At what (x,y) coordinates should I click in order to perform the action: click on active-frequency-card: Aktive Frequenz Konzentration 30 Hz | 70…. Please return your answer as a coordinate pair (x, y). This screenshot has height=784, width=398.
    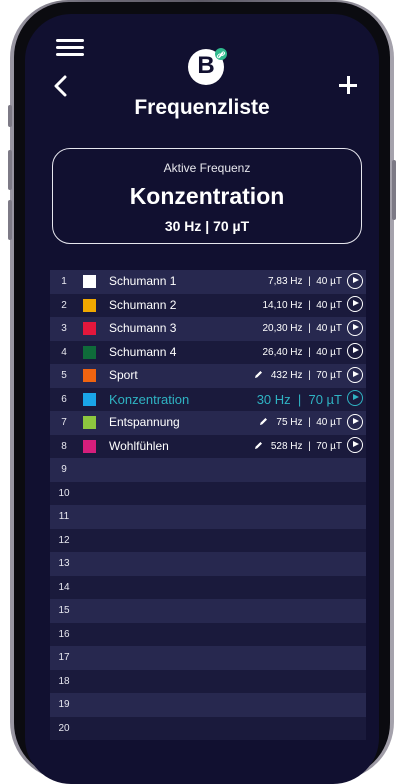
    Looking at the image, I should click on (207, 196).